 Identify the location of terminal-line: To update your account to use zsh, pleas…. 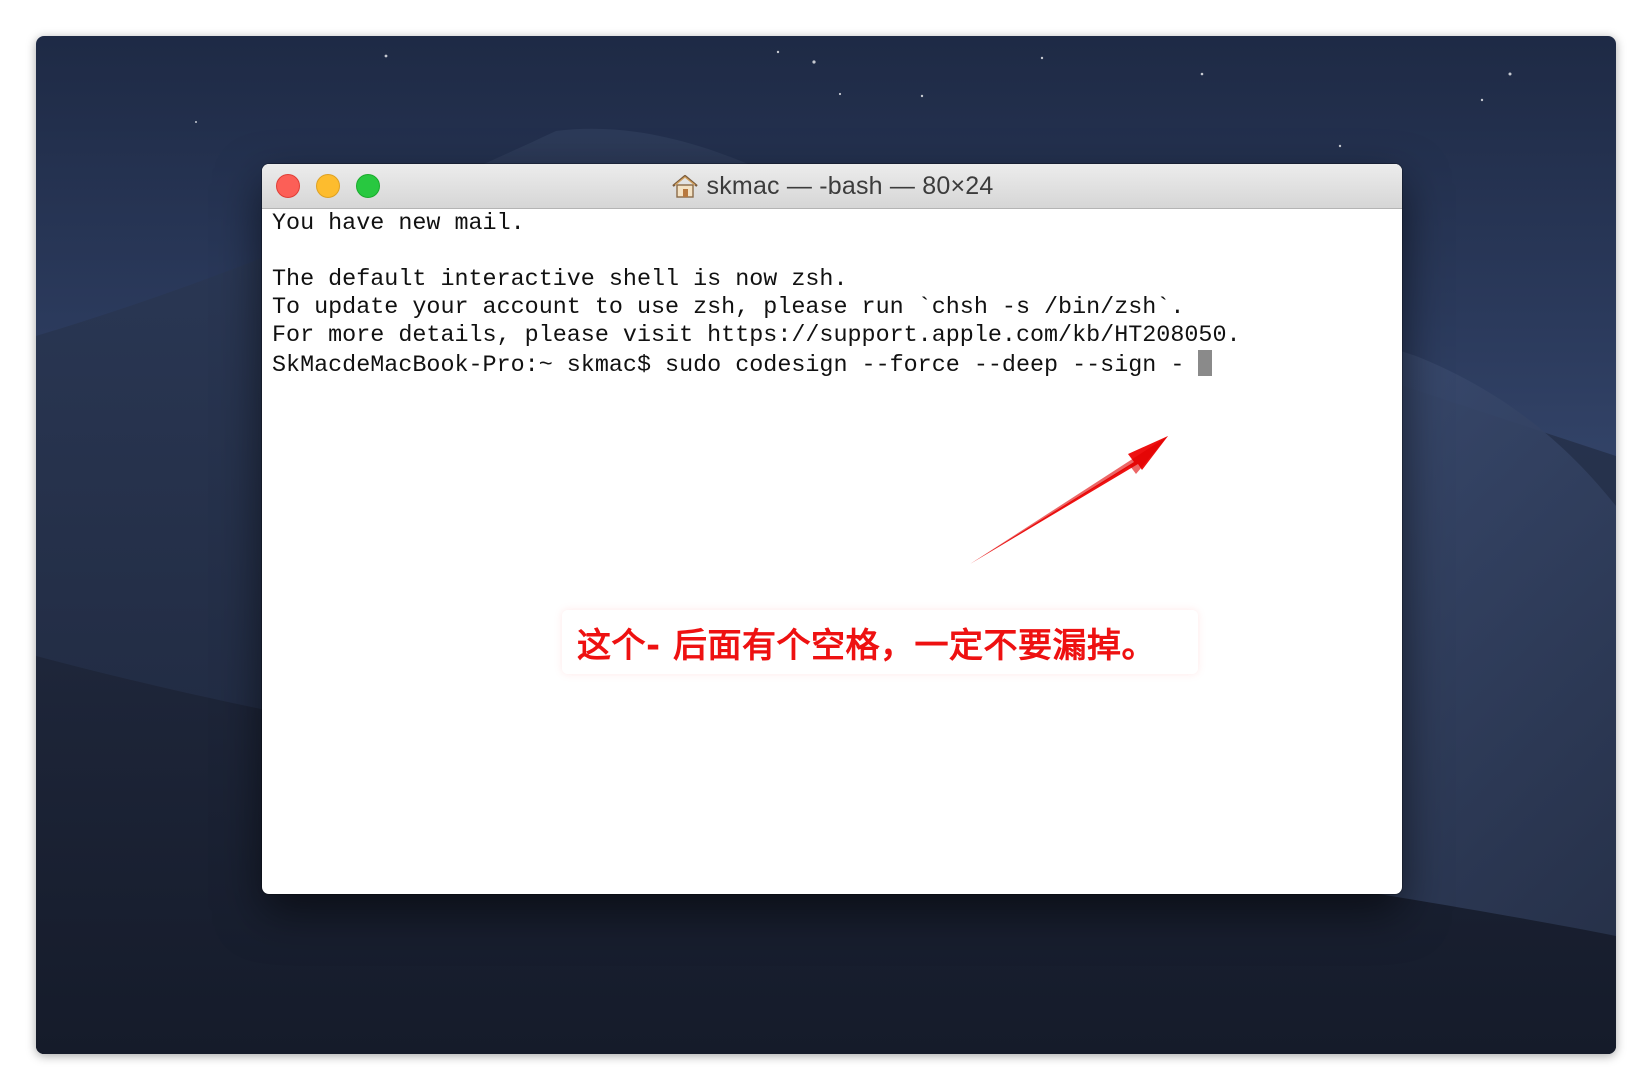
(728, 308).